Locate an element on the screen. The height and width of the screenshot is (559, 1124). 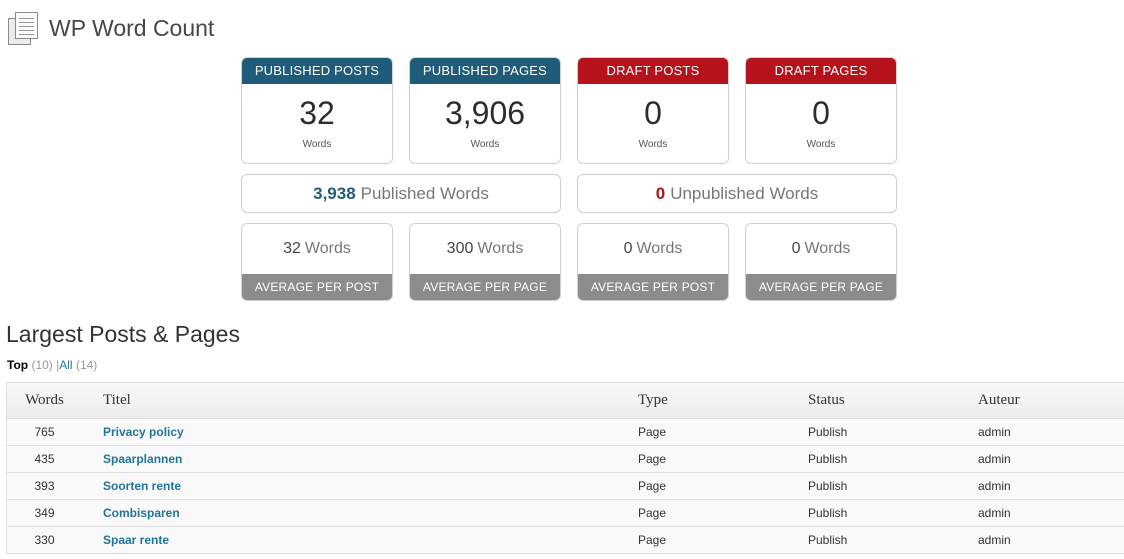
row-words: 349 is located at coordinates (44, 513).